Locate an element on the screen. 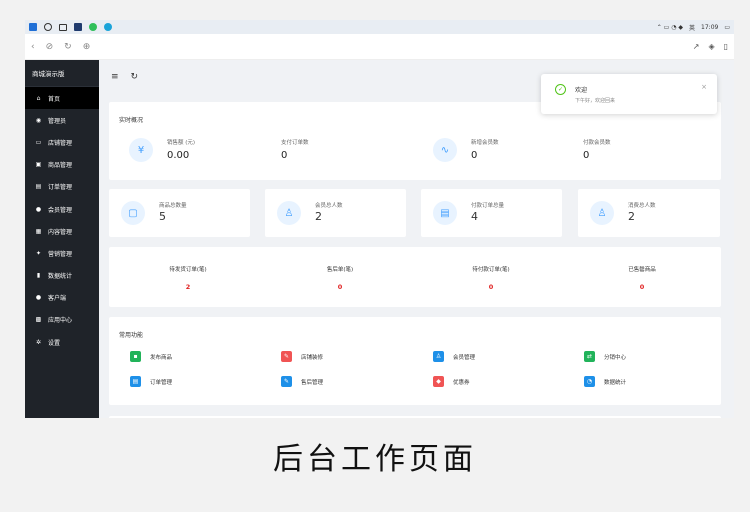 Image resolution: width=750 pixels, height=512 pixels. sidebar-item-4: ▤ 订单管理 is located at coordinates (62, 187).